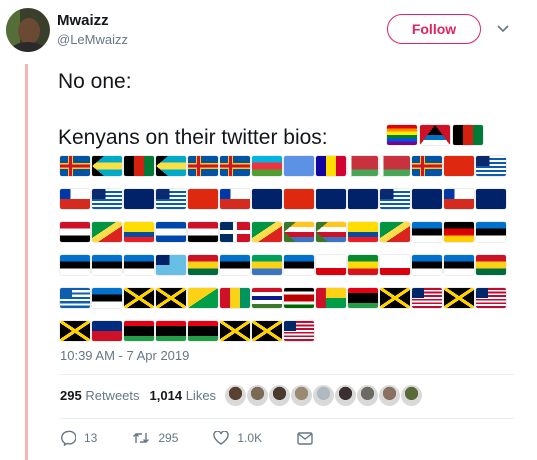 The image size is (537, 460). Describe the element at coordinates (267, 265) in the screenshot. I see `gabon-flag-icon` at that location.